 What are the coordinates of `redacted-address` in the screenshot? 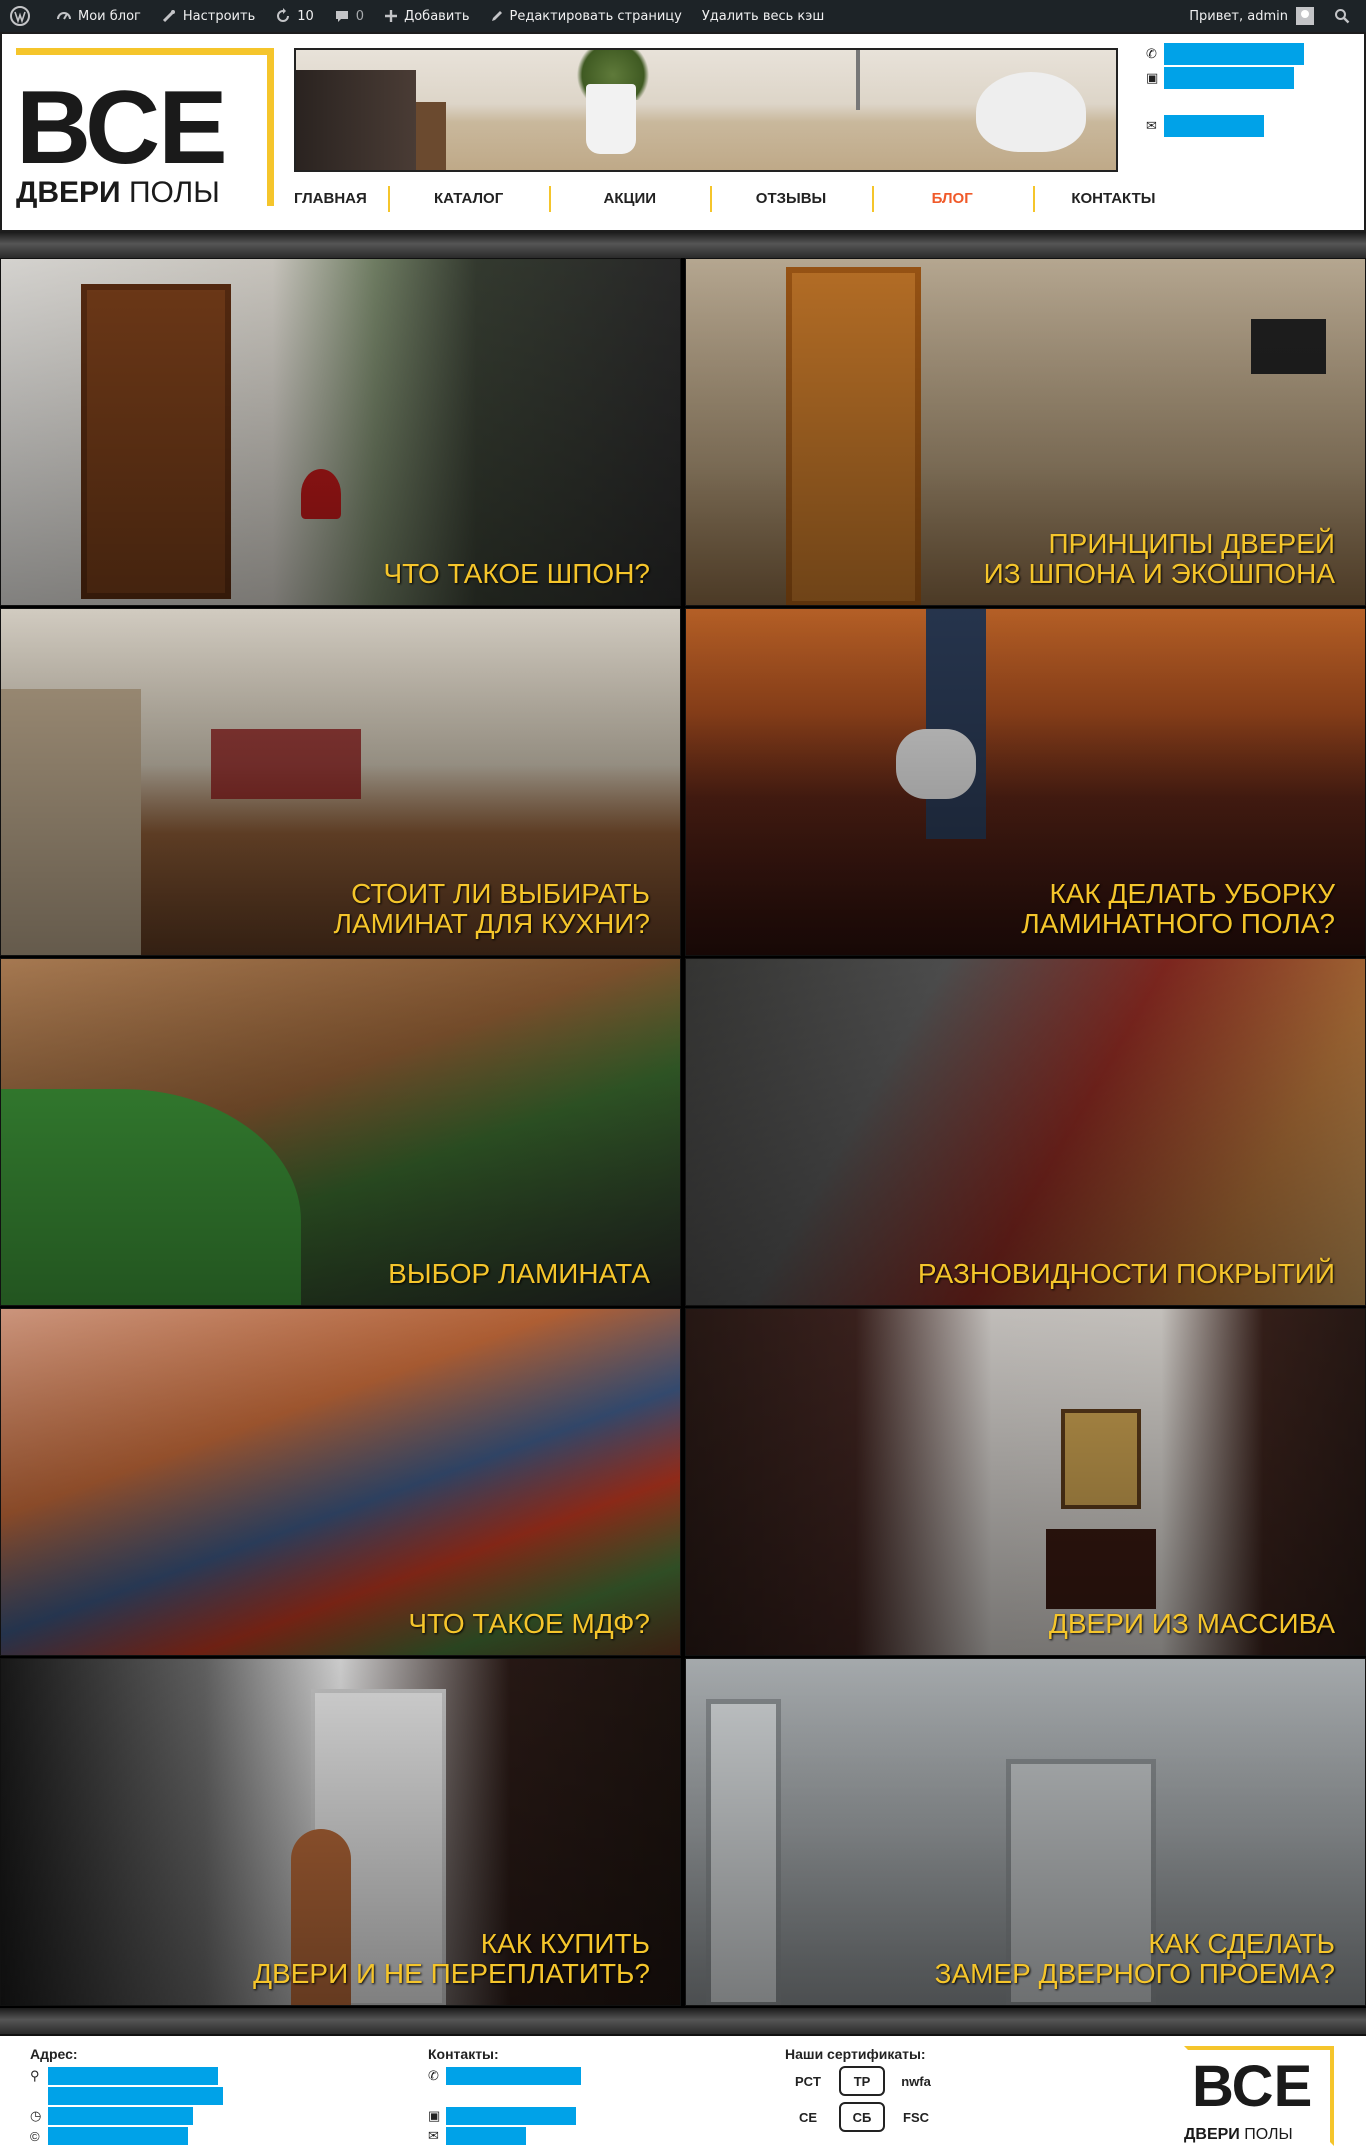 It's located at (133, 2076).